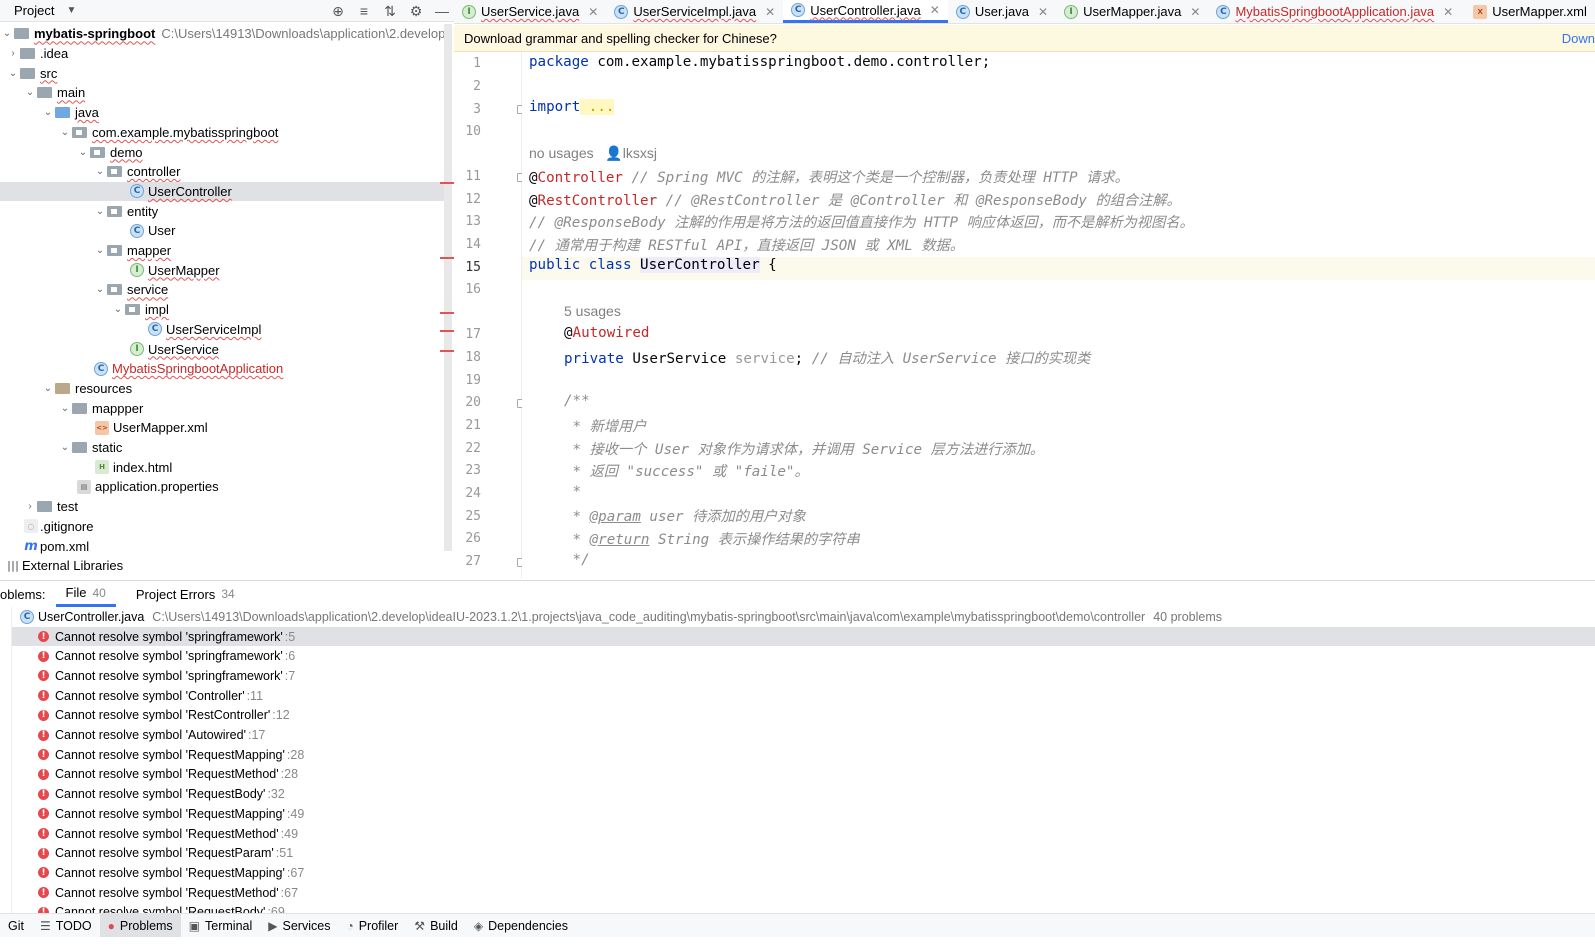 The image size is (1595, 951). I want to click on tree-item-src: ⌄ src, so click(222, 73).